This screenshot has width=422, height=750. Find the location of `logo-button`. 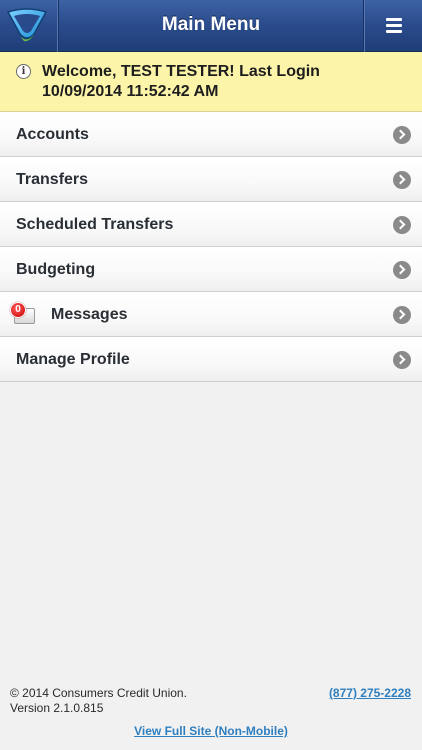

logo-button is located at coordinates (29, 26).